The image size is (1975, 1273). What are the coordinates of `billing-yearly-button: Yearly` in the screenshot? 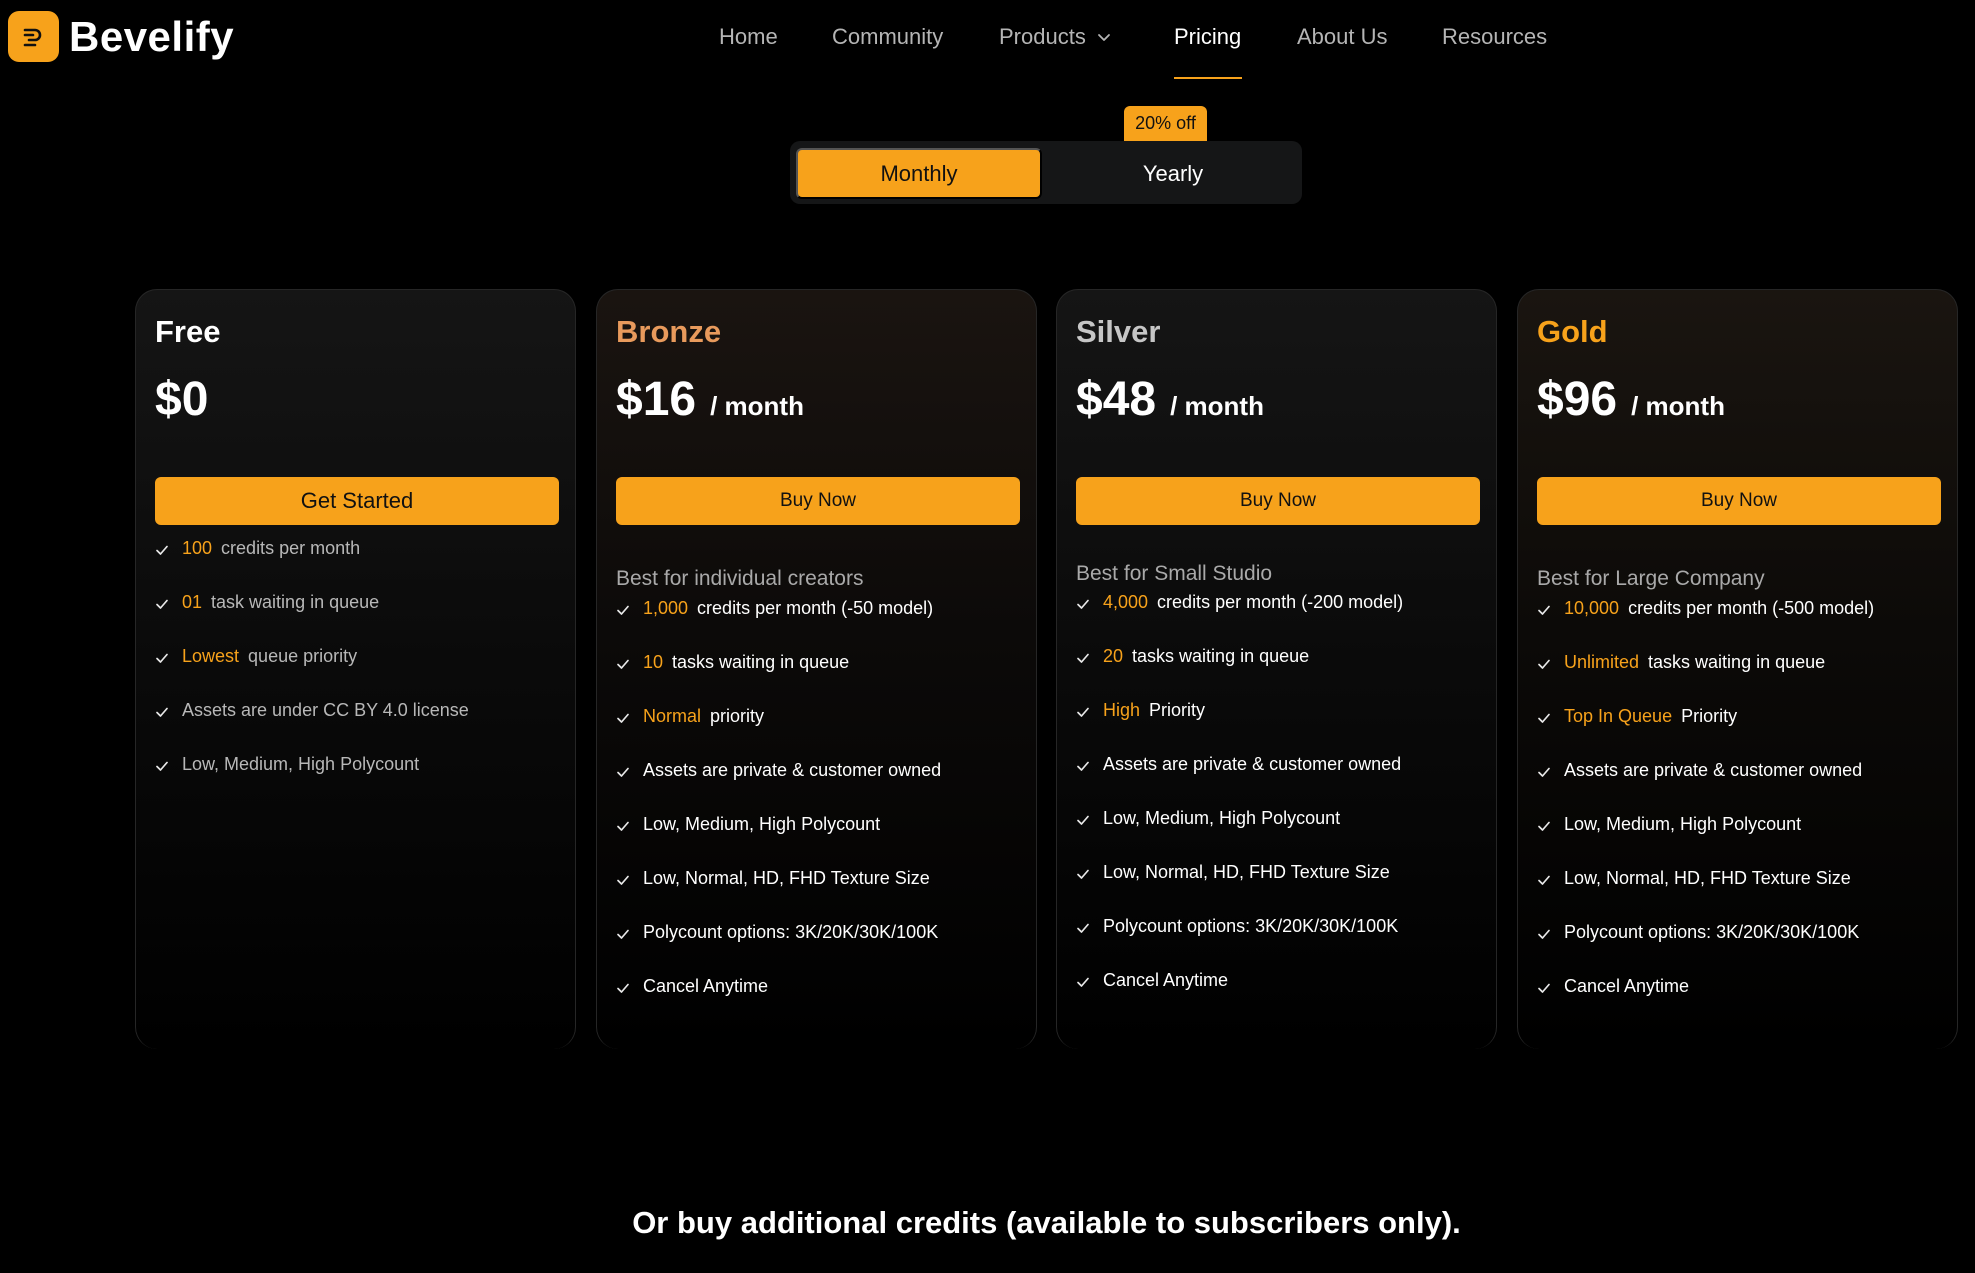 It's located at (1173, 173).